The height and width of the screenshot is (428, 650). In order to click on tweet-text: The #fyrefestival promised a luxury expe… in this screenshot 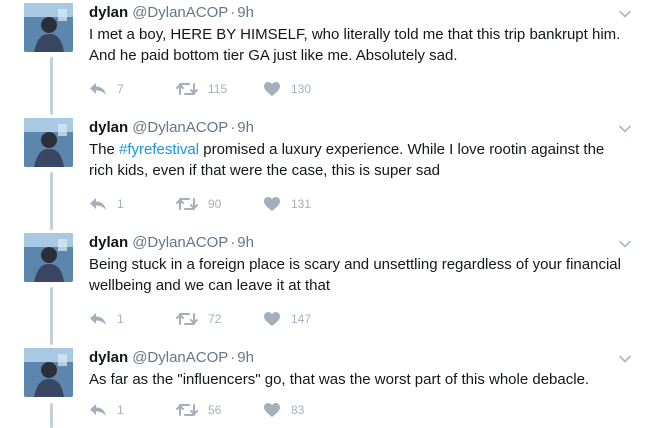, I will do `click(359, 160)`.